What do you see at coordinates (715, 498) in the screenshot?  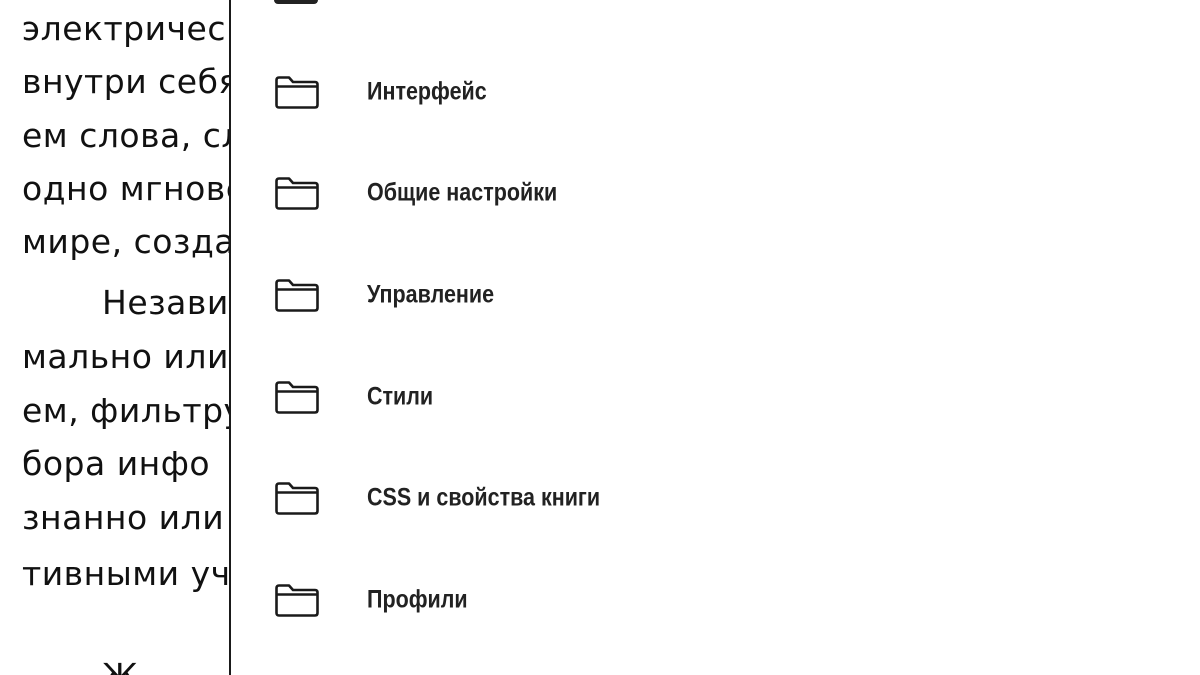 I see `menu-item-css-book-properties: CSS и свойства книги` at bounding box center [715, 498].